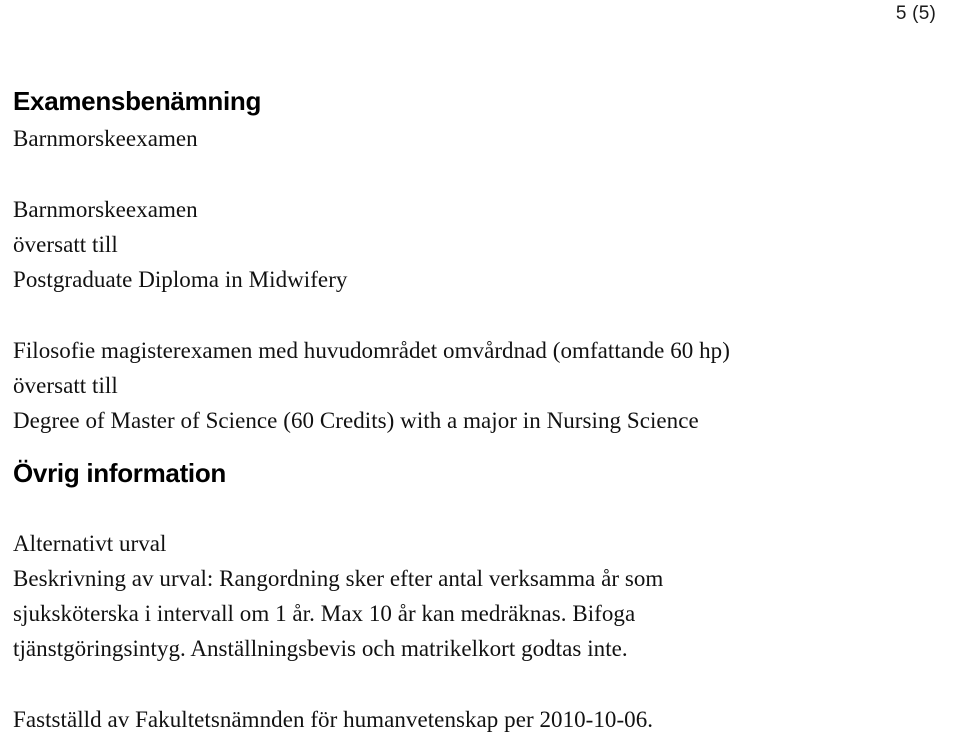 This screenshot has height=737, width=960. Describe the element at coordinates (474, 543) in the screenshot. I see `paragraph-alternativt-urval-title: Alternativt urval` at that location.